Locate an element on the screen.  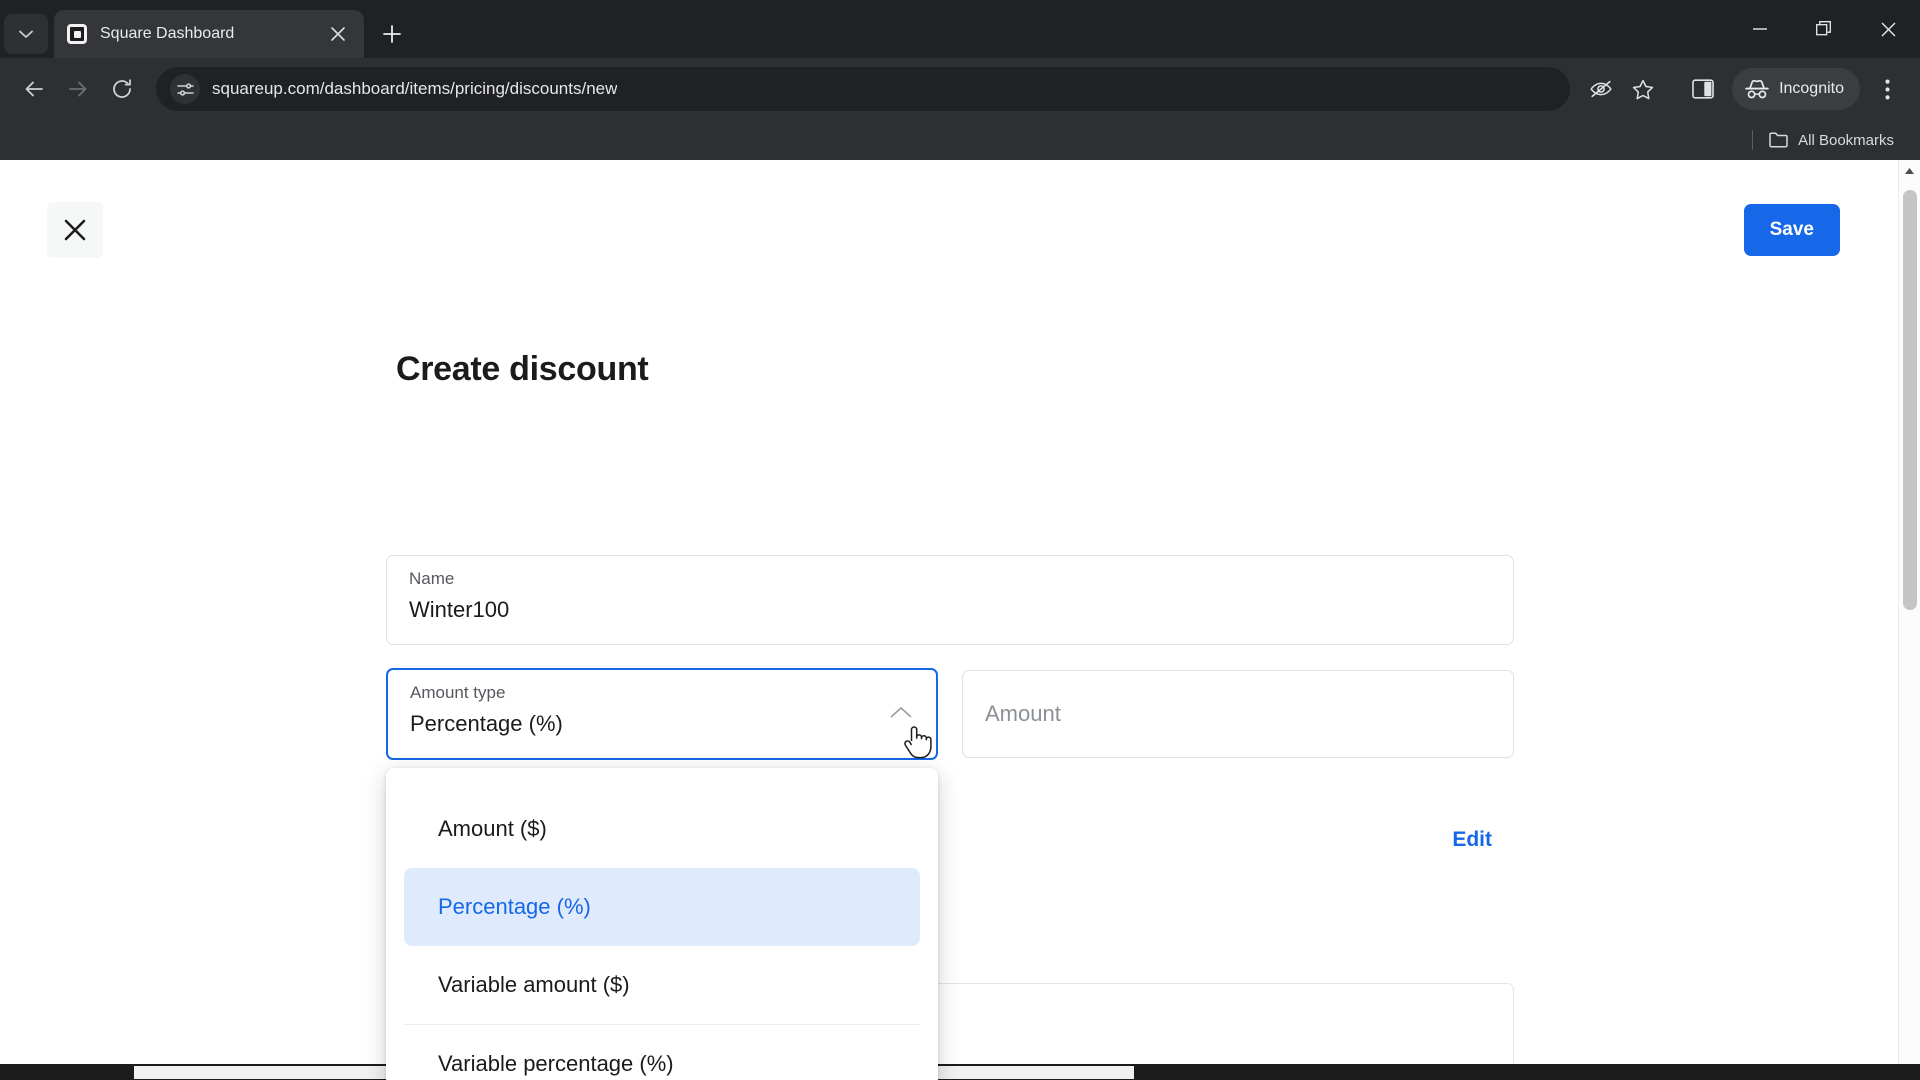
amount-type-value: Percentage (%) is located at coordinates (486, 723).